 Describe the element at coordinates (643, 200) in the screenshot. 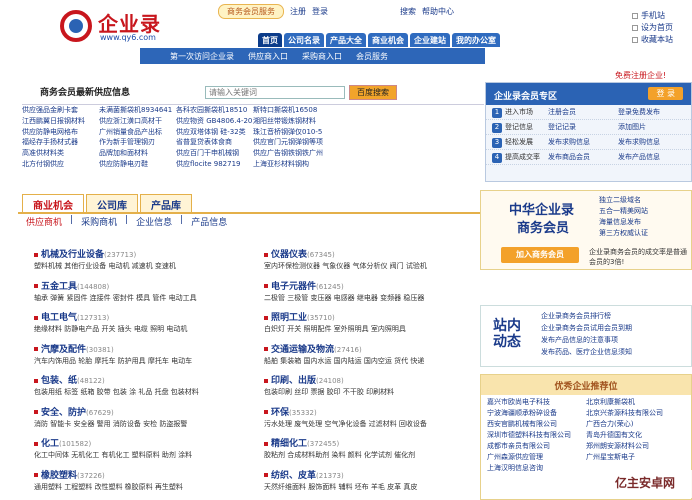

I see `vip-benefit: 独立二级域名` at that location.